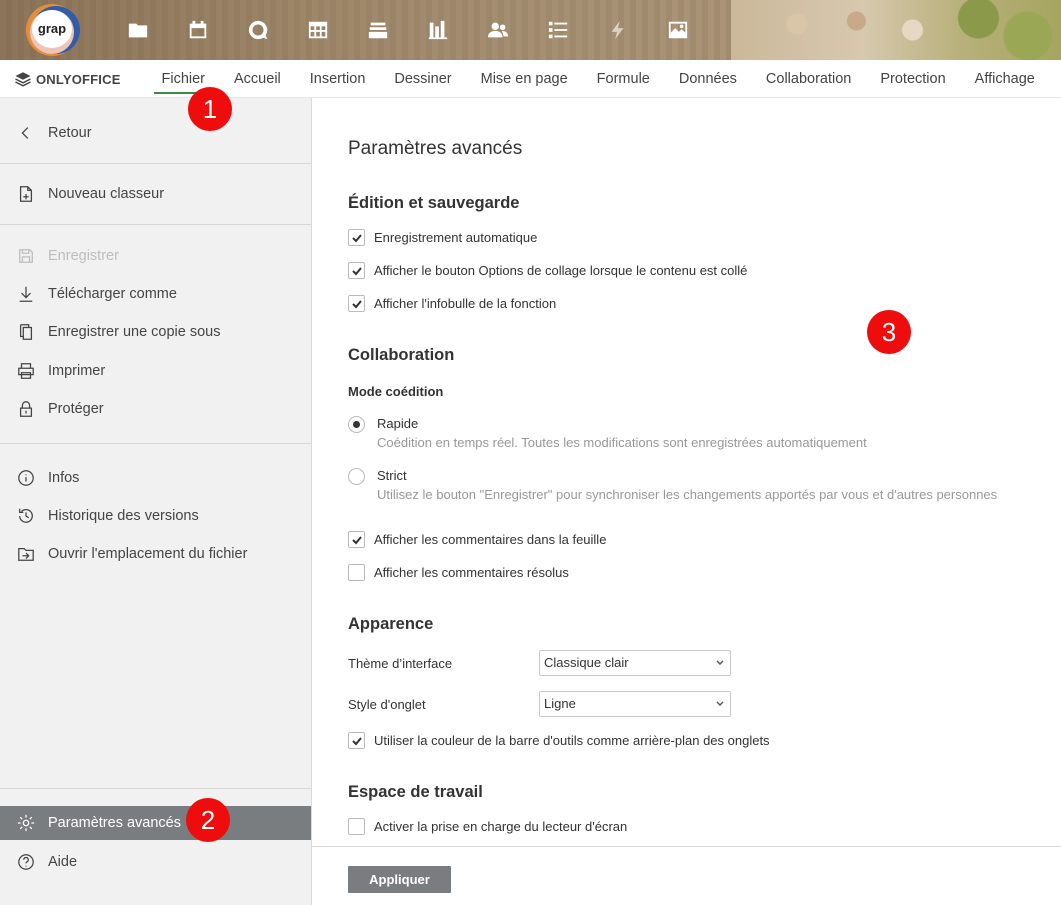 The height and width of the screenshot is (905, 1061). Describe the element at coordinates (471, 572) in the screenshot. I see `show-resolved-label: Afficher les commentaires résolus` at that location.